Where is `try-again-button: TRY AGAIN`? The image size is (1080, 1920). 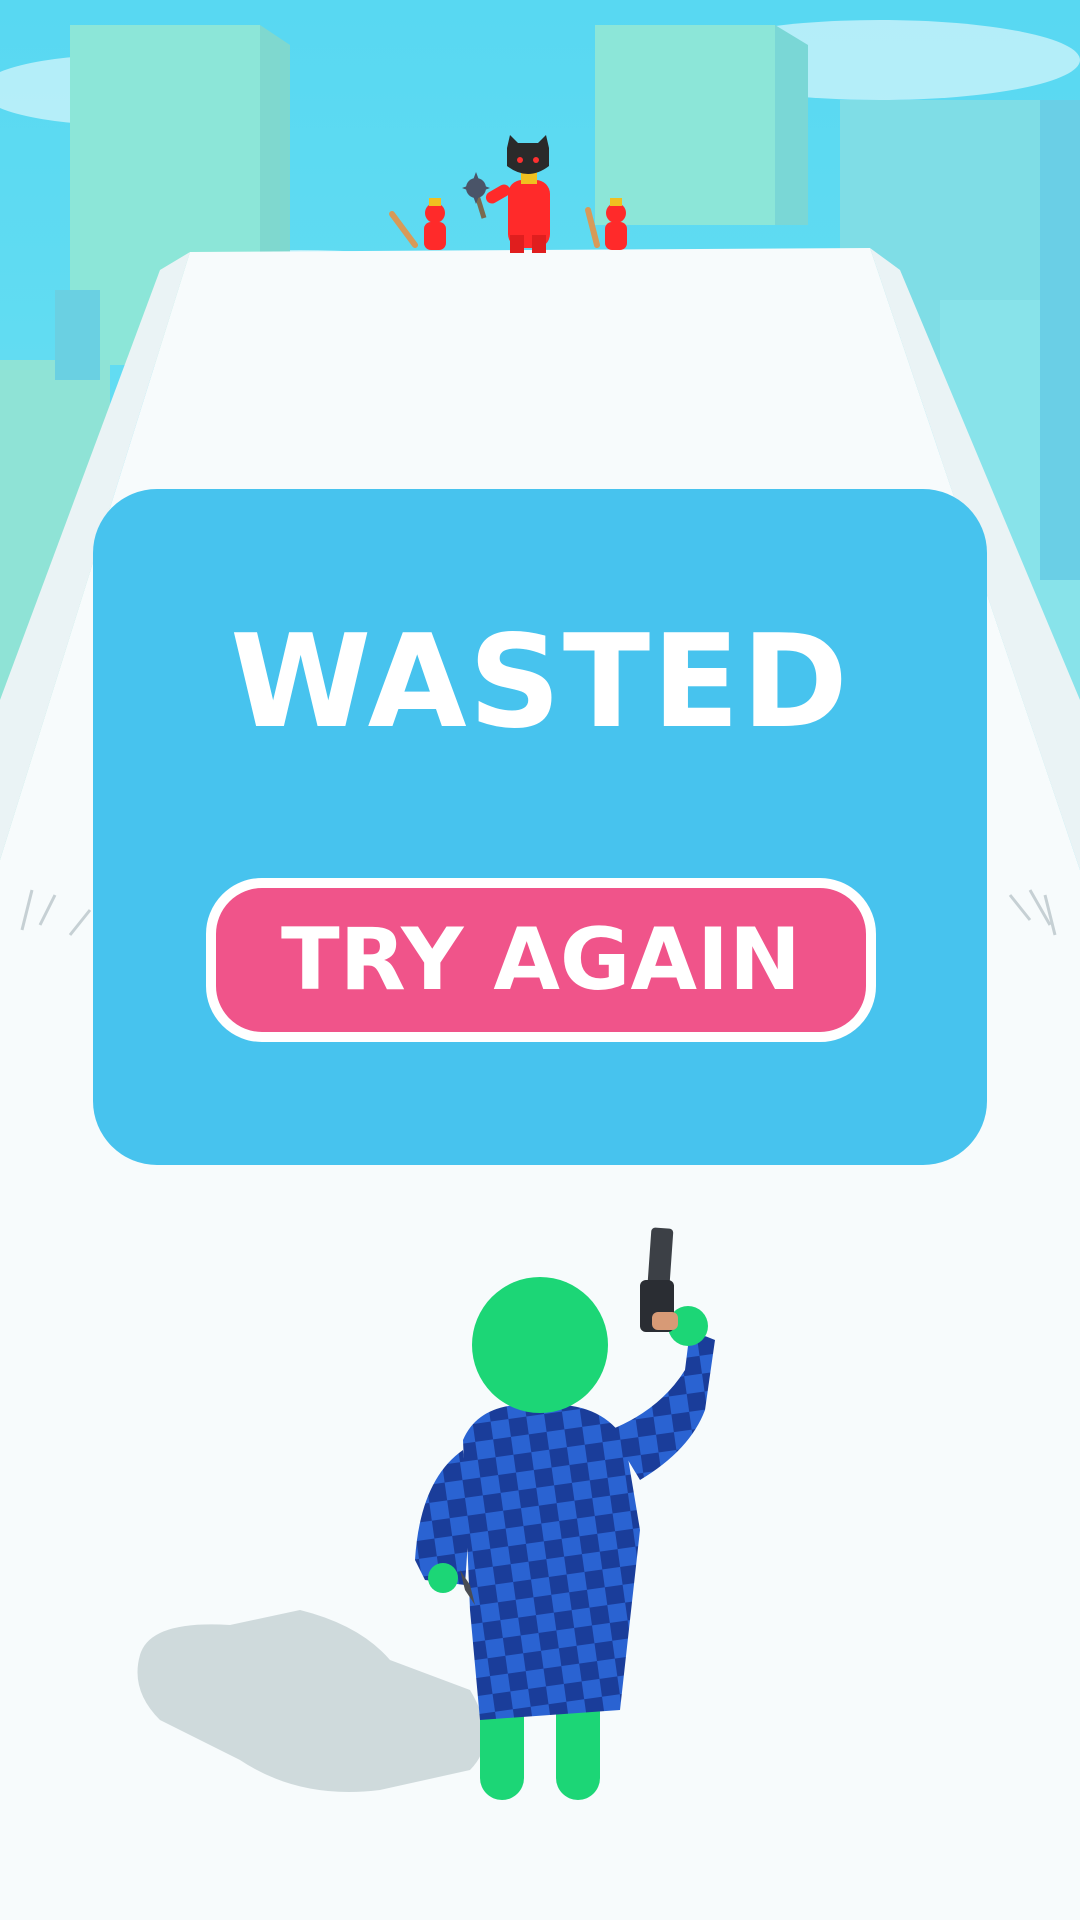
try-again-button: TRY AGAIN is located at coordinates (541, 960).